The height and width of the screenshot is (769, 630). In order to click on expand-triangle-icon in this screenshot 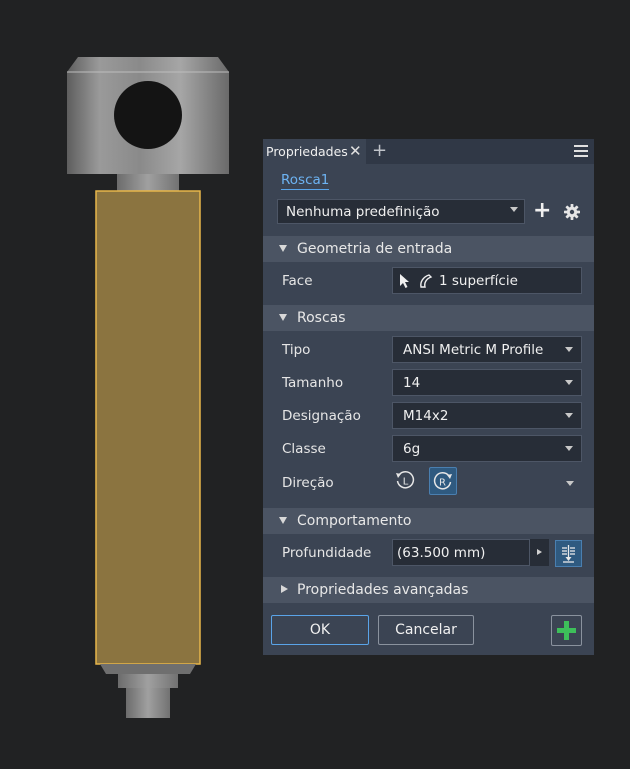, I will do `click(284, 589)`.